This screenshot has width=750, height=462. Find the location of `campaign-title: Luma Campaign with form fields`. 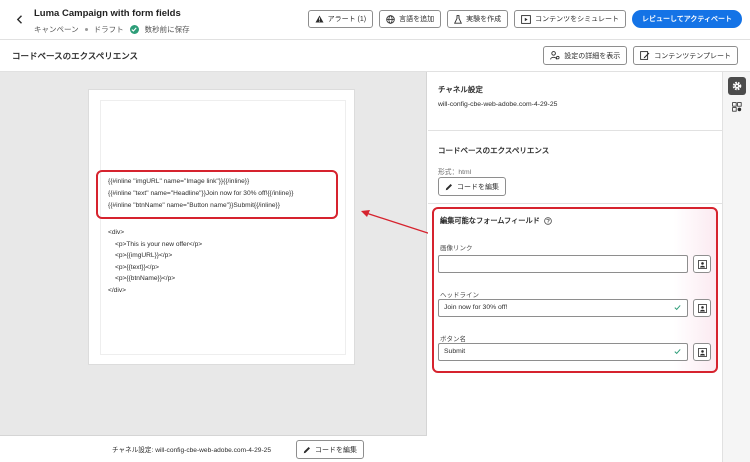

campaign-title: Luma Campaign with form fields is located at coordinates (107, 13).